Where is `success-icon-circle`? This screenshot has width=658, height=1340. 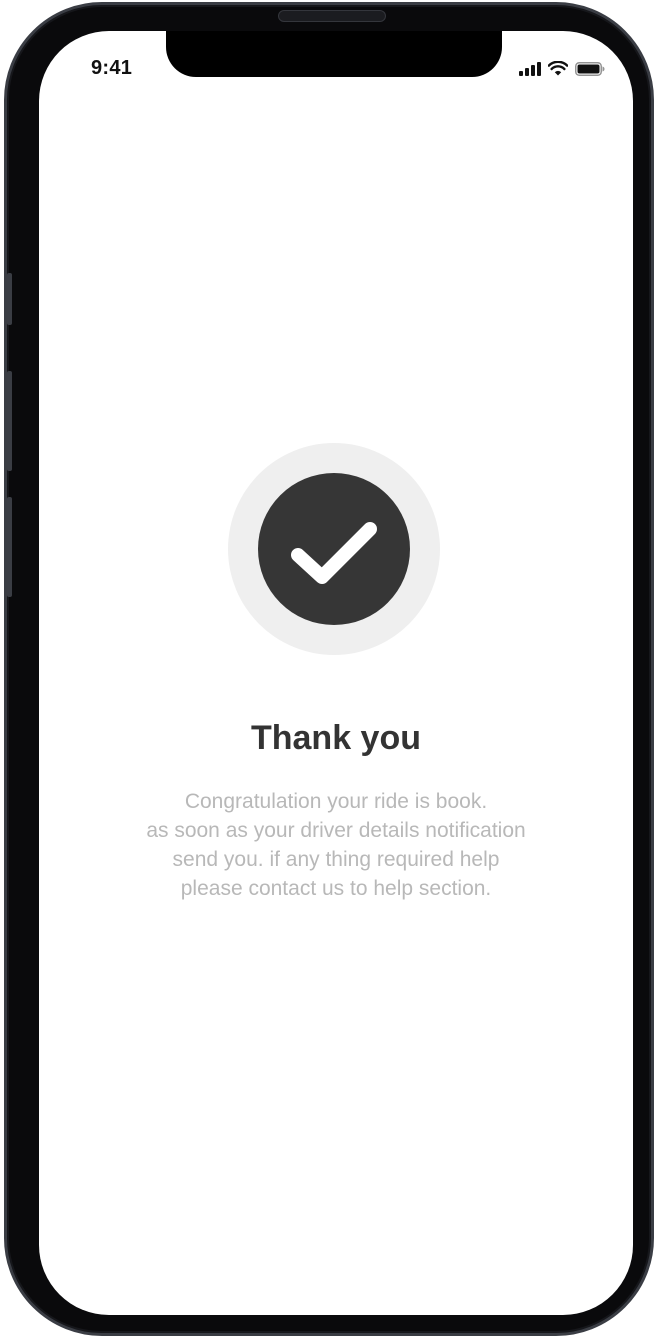 success-icon-circle is located at coordinates (334, 549).